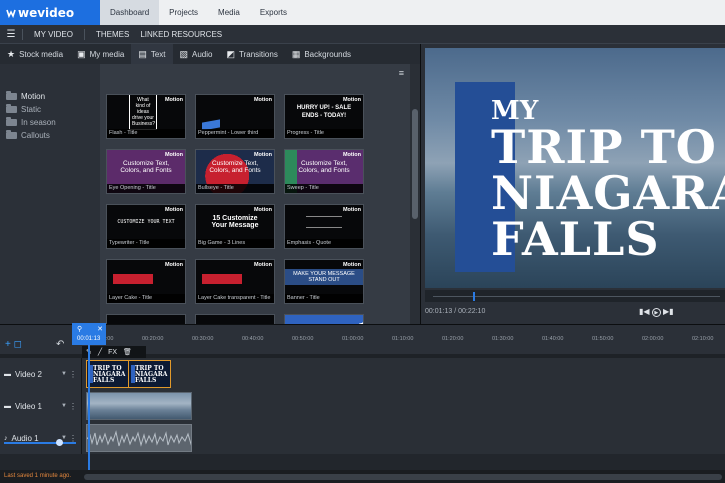 The height and width of the screenshot is (483, 725). What do you see at coordinates (668, 311) in the screenshot?
I see `next-frame-icon: ▶▮` at bounding box center [668, 311].